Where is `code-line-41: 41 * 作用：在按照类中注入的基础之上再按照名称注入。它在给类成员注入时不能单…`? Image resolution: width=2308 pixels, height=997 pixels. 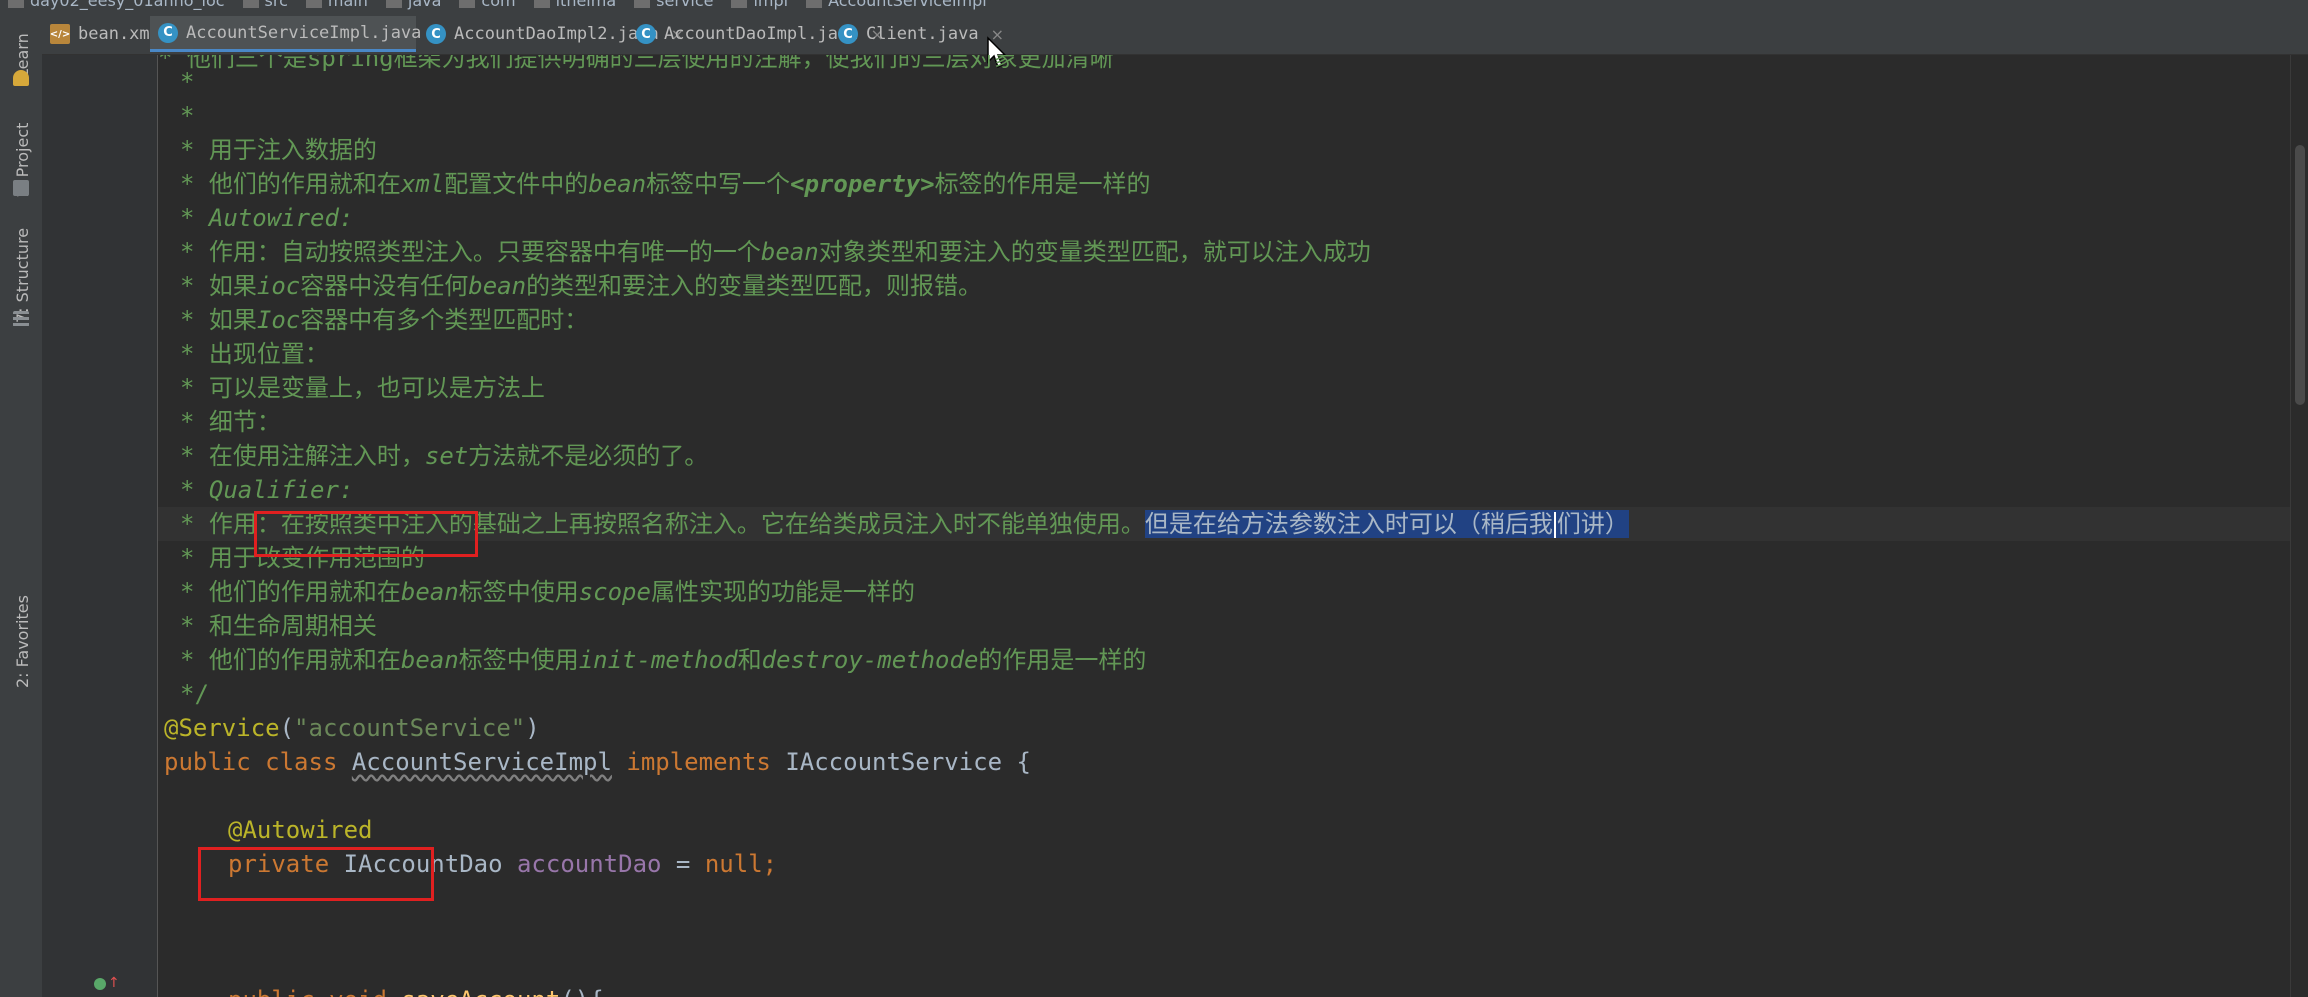 code-line-41: 41 * 作用：在按照类中注入的基础之上再按照名称注入。它在给类成员注入时不能单… is located at coordinates (1233, 524).